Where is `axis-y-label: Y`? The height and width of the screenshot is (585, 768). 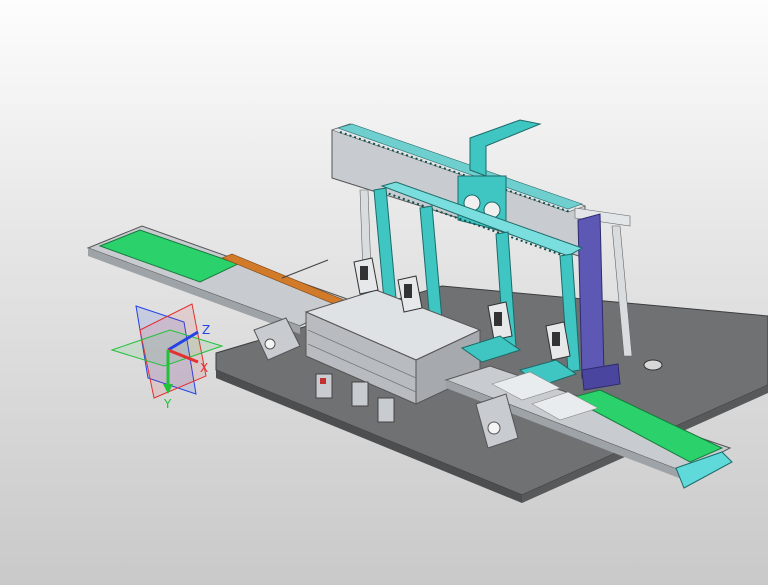 axis-y-label: Y is located at coordinates (167, 404).